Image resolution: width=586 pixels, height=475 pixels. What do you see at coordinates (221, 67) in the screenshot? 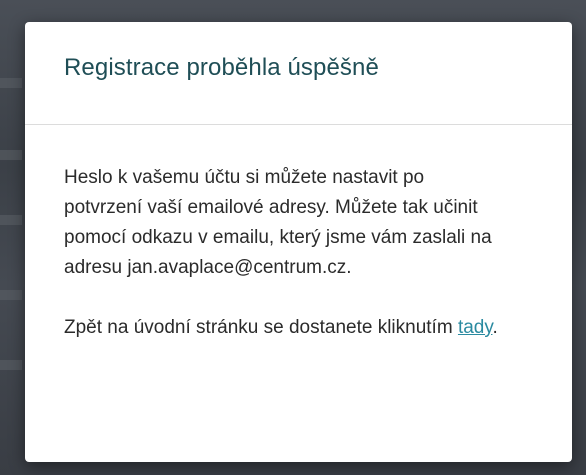
I see `dialog-title: Registrace proběhla úspěšně` at bounding box center [221, 67].